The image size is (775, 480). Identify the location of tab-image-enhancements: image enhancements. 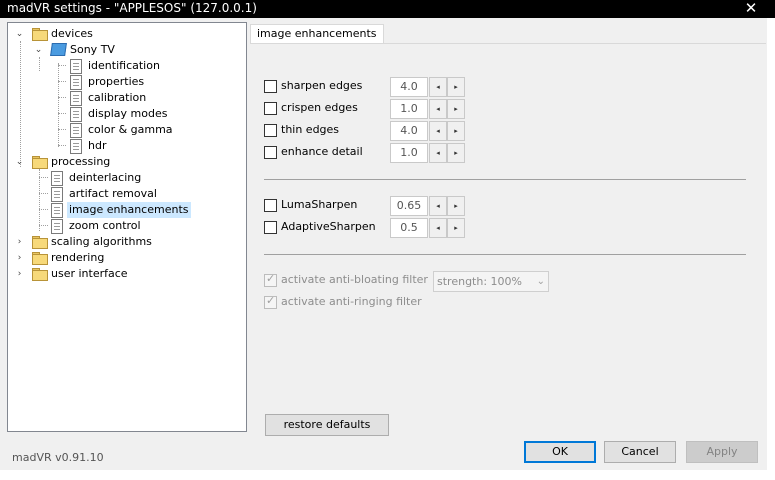
(317, 33).